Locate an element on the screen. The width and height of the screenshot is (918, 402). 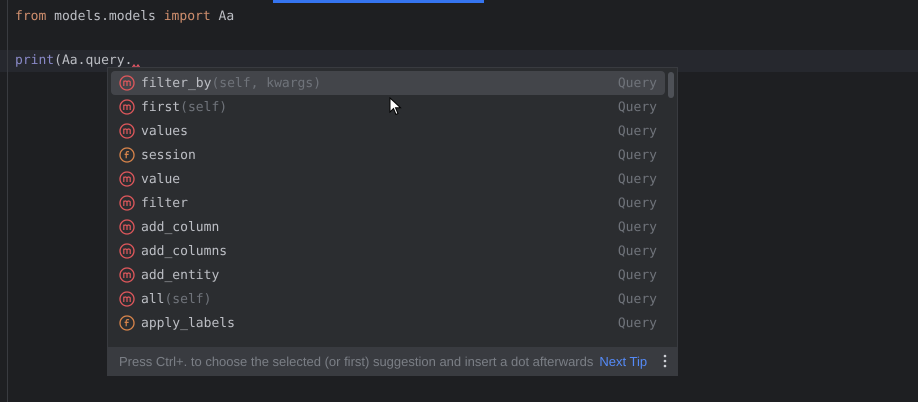
completion-item: values Query is located at coordinates (388, 131).